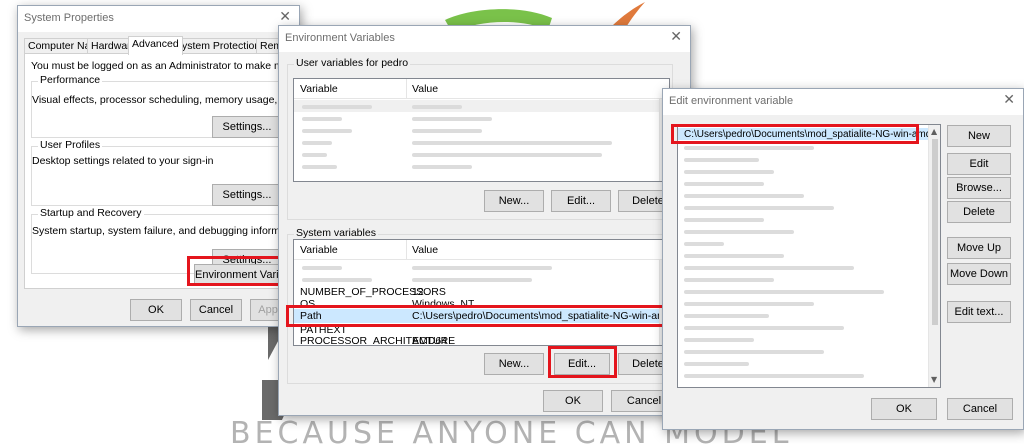  What do you see at coordinates (484, 39) in the screenshot?
I see `title-bar: Environment Variables ✕` at bounding box center [484, 39].